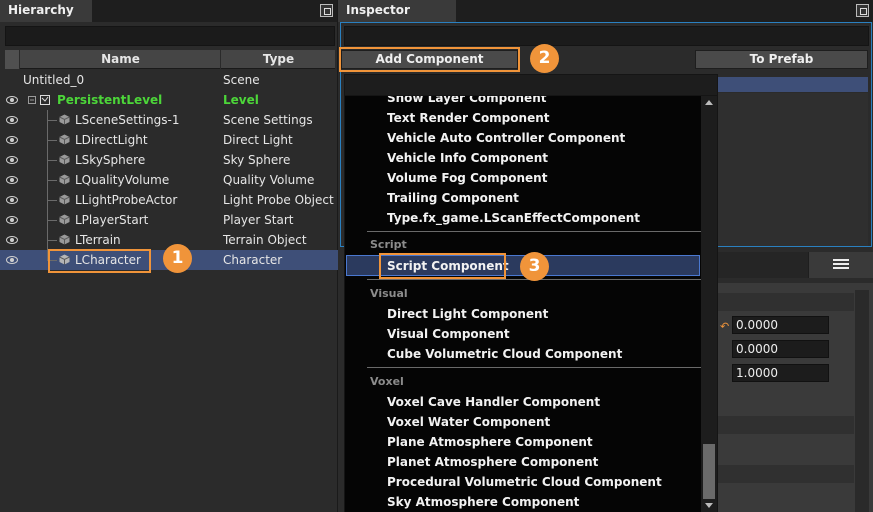  What do you see at coordinates (448, 334) in the screenshot?
I see `dropdown-item: Visual Component` at bounding box center [448, 334].